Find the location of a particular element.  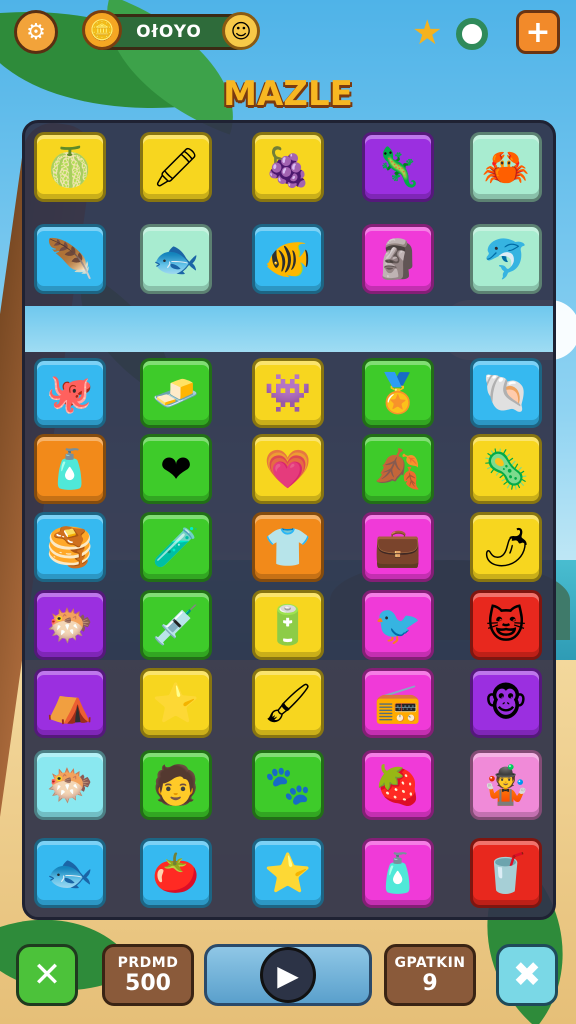

tile-pufferfish: 🐡 is located at coordinates (70, 625).